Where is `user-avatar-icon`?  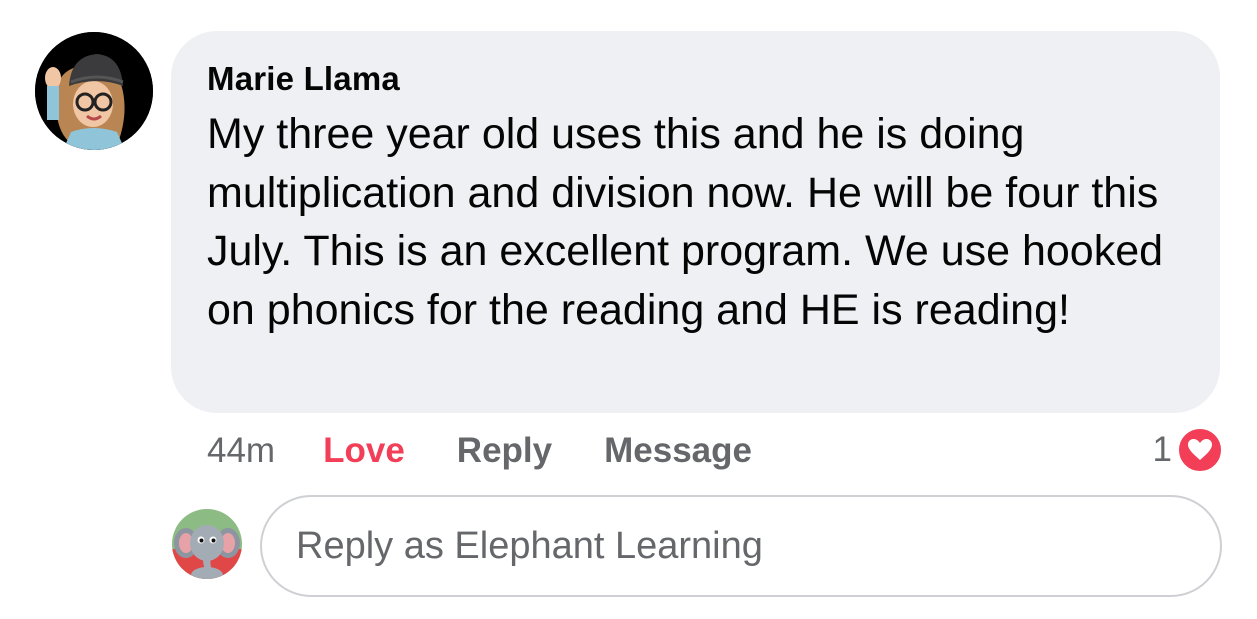 user-avatar-icon is located at coordinates (94, 91).